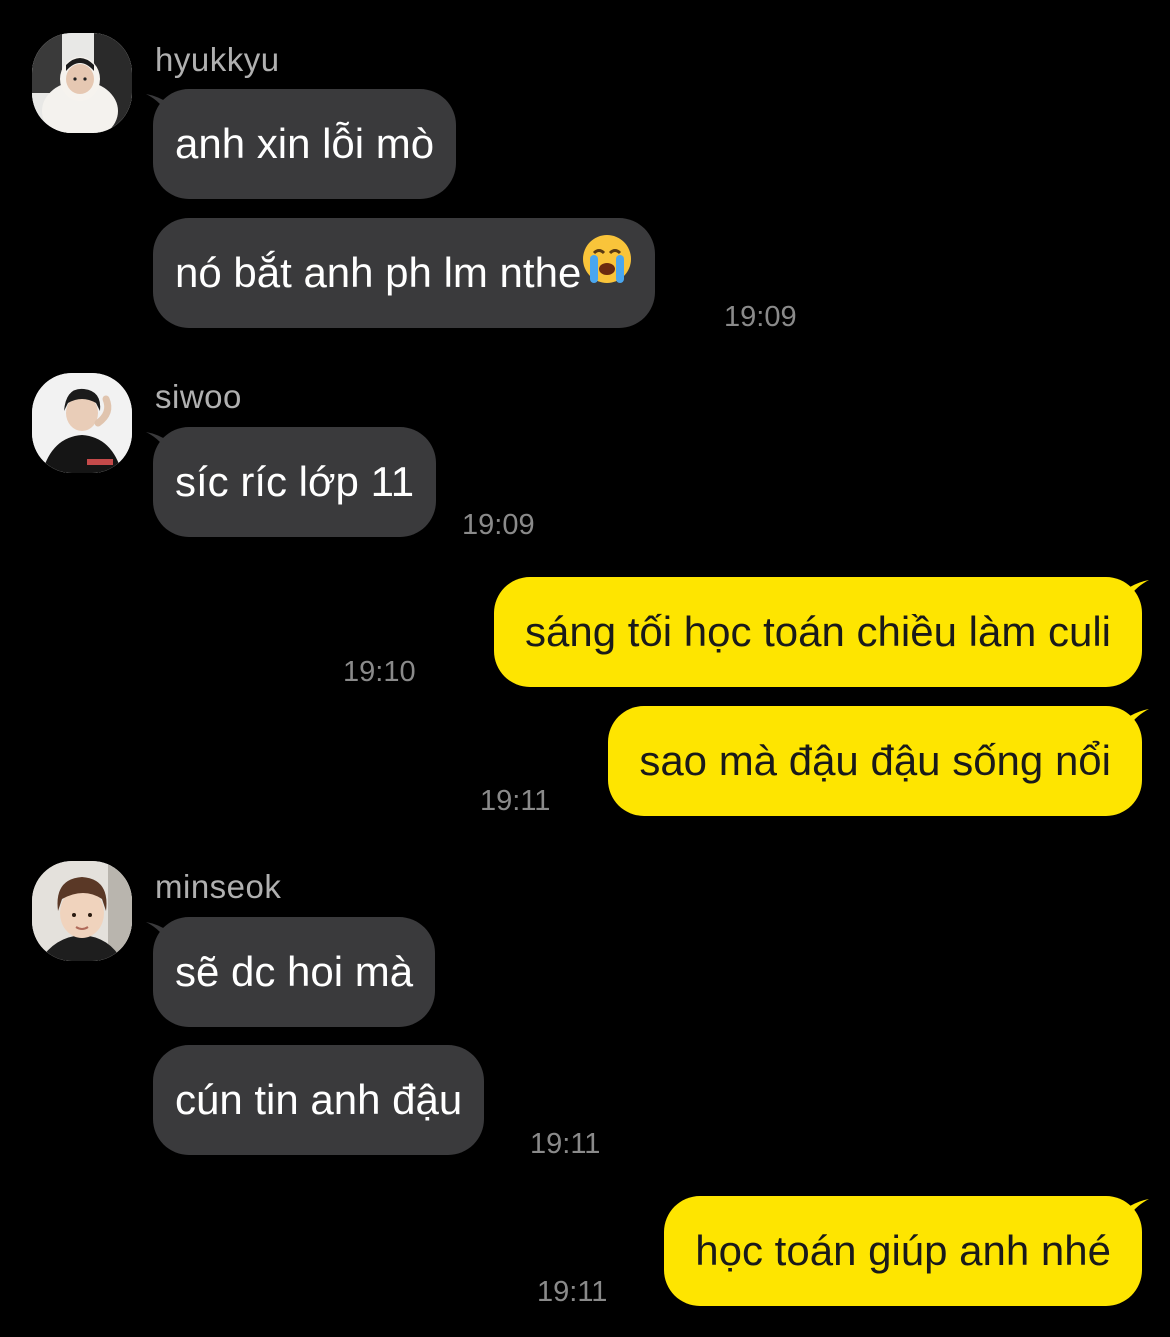 The width and height of the screenshot is (1170, 1337). Describe the element at coordinates (378, 272) in the screenshot. I see `message-text: nó bắt anh ph lm nthe` at that location.